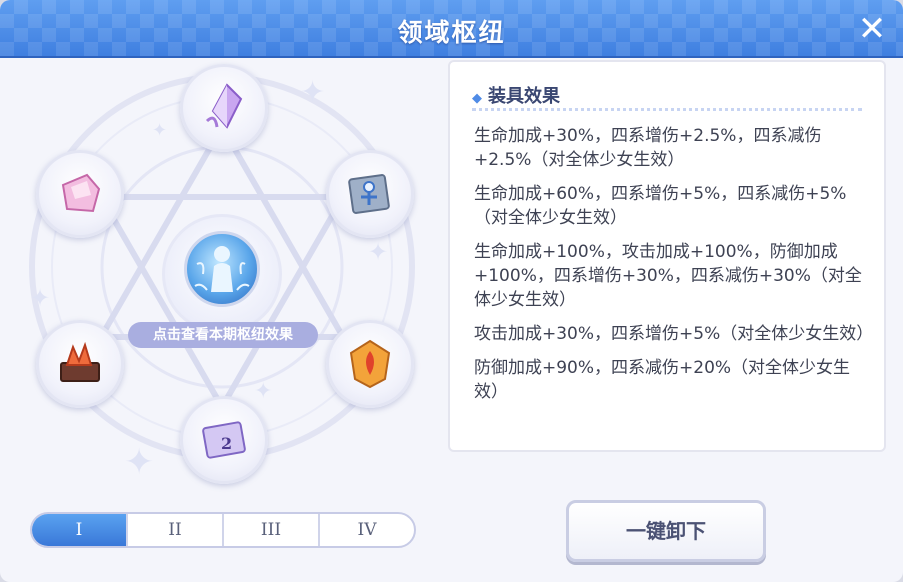 The height and width of the screenshot is (582, 903). I want to click on blueprint-icon, so click(369, 194).